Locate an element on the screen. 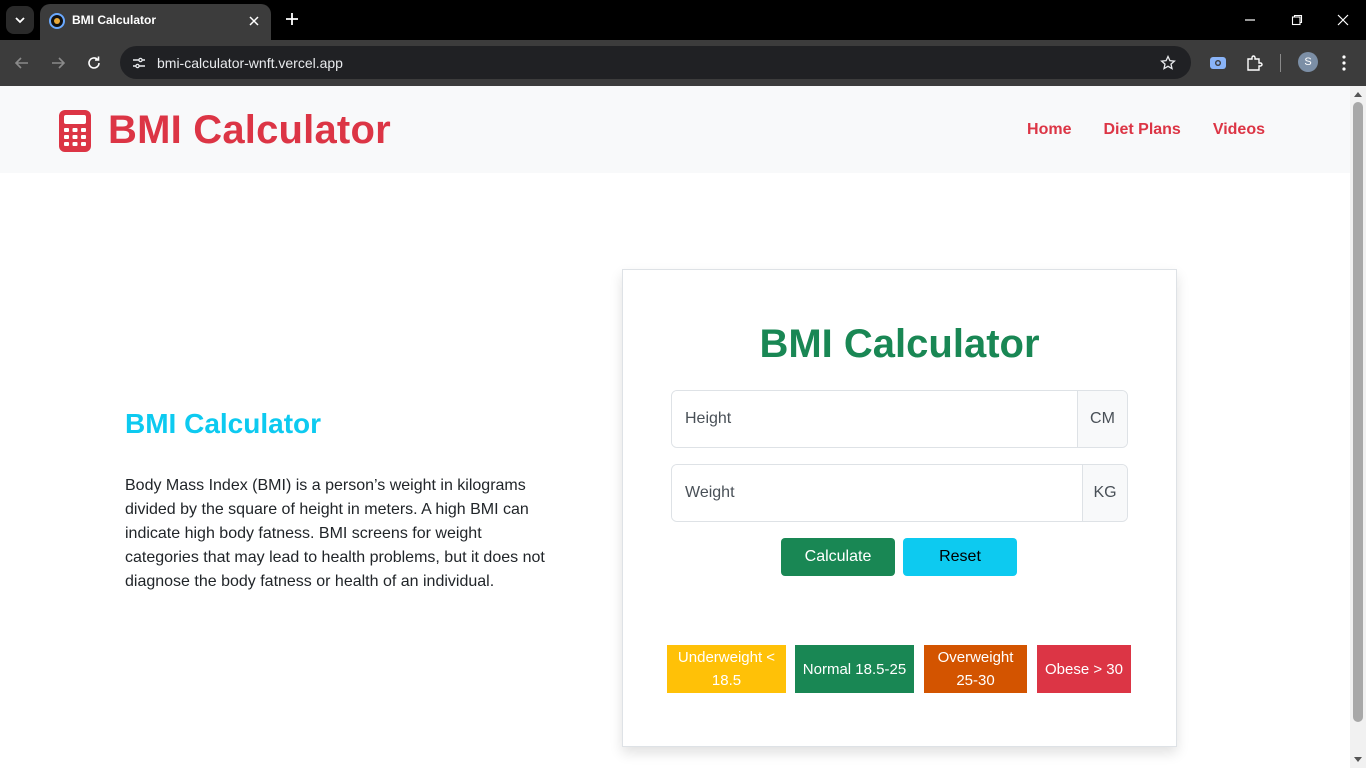 Image resolution: width=1366 pixels, height=768 pixels. brand-title: BMI Calculator is located at coordinates (249, 130).